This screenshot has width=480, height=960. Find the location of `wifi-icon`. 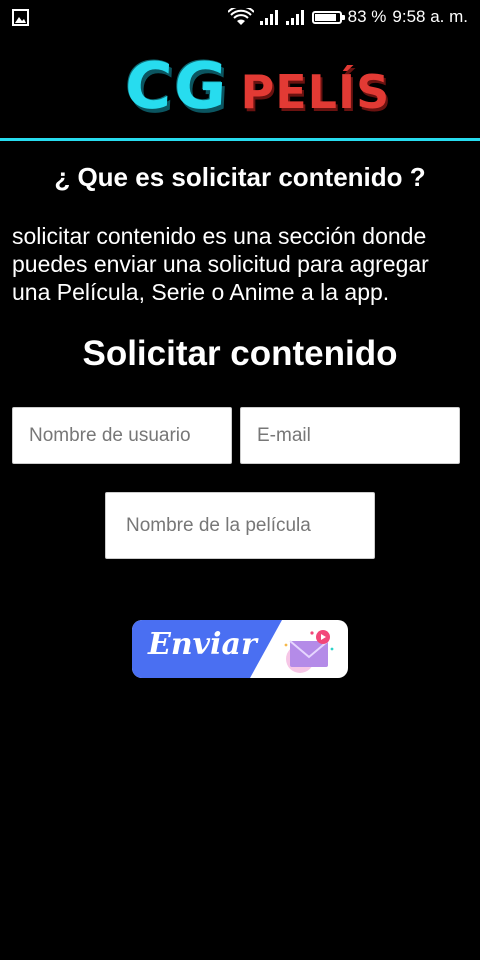

wifi-icon is located at coordinates (240, 16).